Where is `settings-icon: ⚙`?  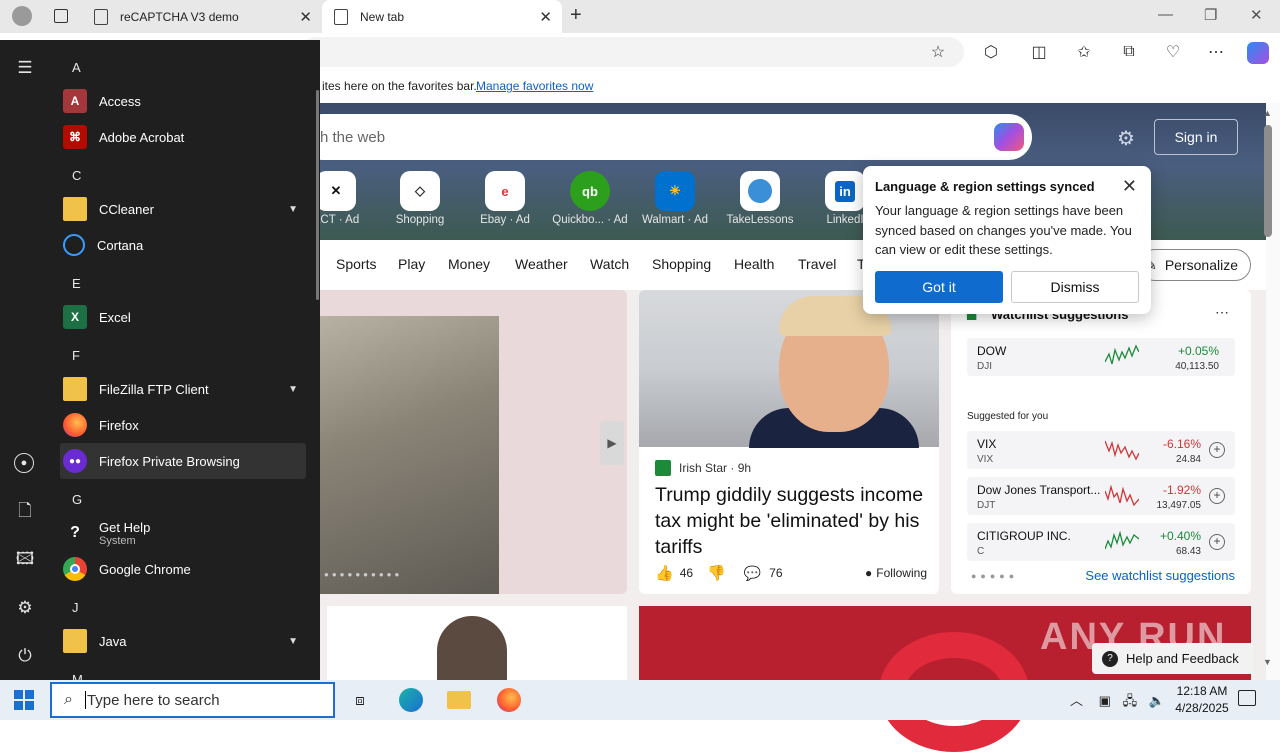
settings-icon: ⚙ is located at coordinates (25, 608).